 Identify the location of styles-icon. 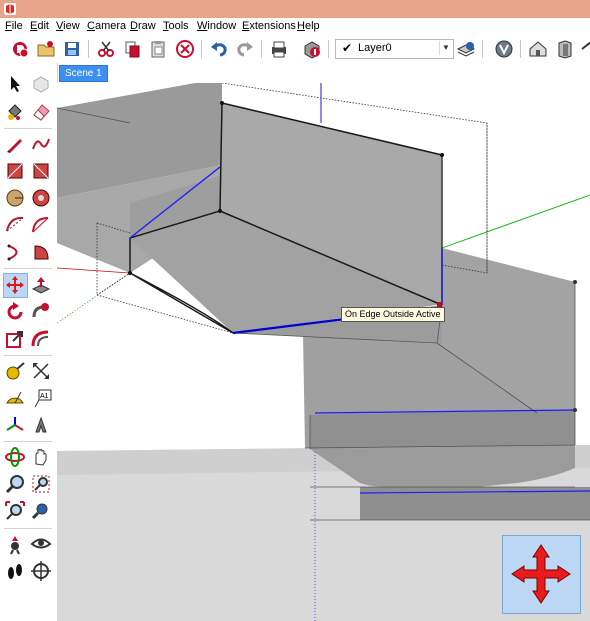
(504, 49).